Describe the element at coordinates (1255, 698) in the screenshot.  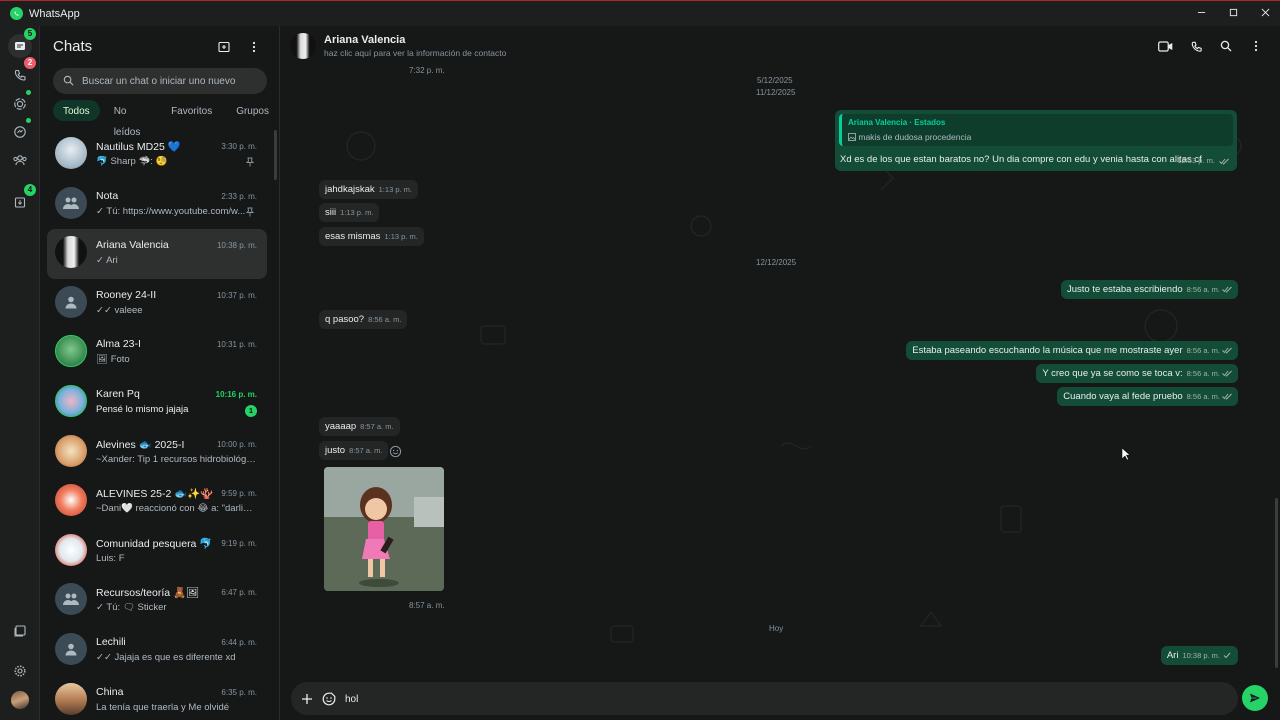
I see `send-button` at that location.